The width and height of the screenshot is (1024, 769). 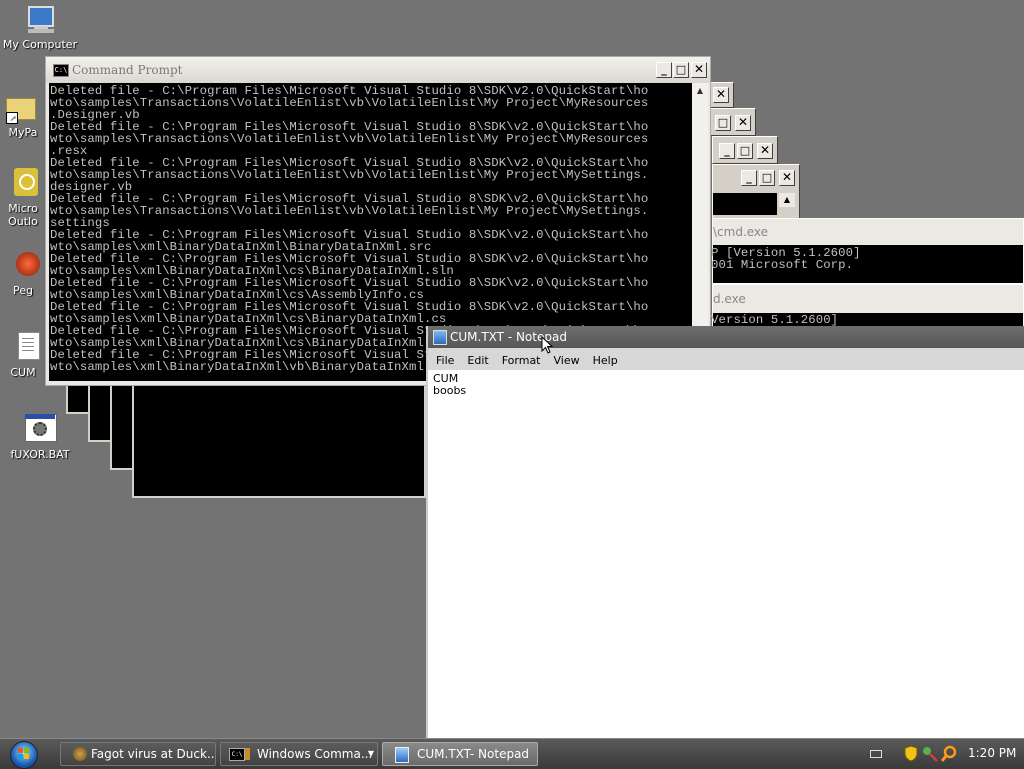 I want to click on folder-shortcut-icon: ↗, so click(x=22, y=108).